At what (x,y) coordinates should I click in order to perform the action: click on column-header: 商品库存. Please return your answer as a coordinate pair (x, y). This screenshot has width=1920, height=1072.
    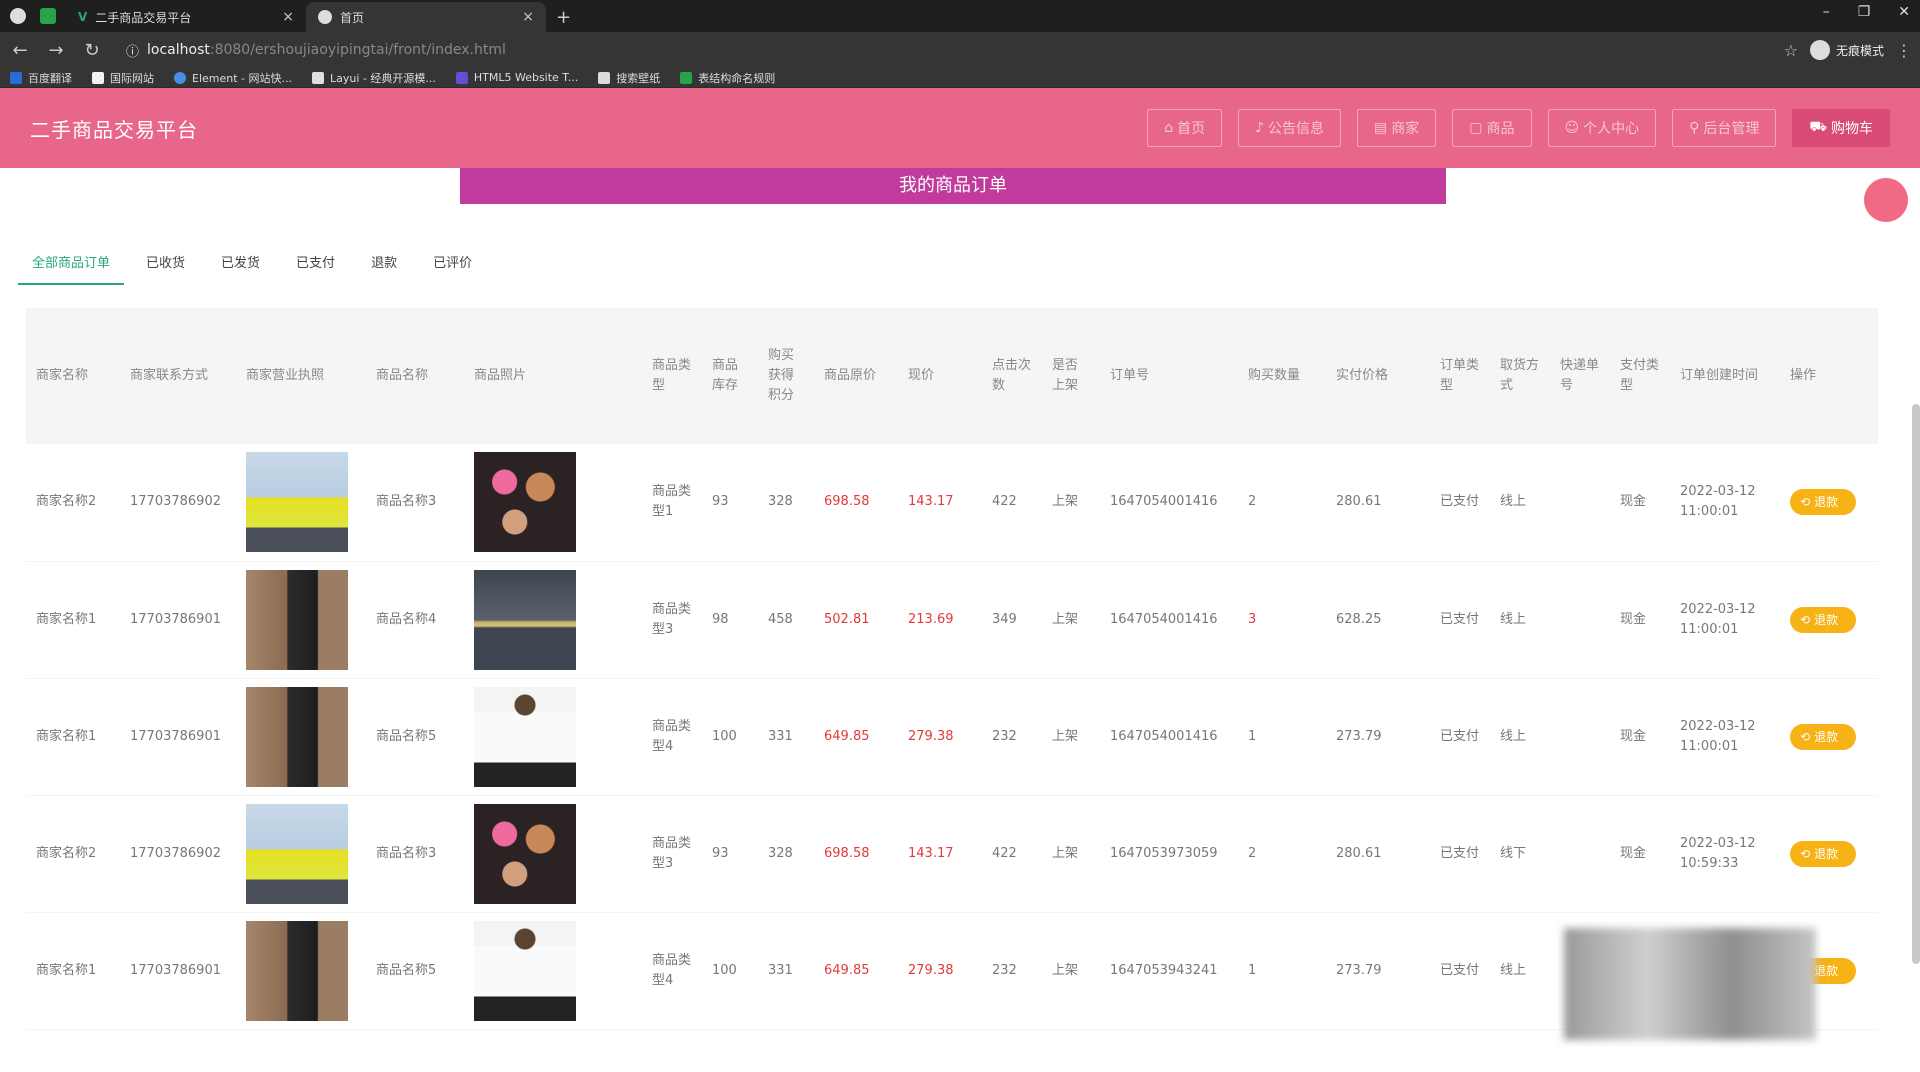
    Looking at the image, I should click on (730, 376).